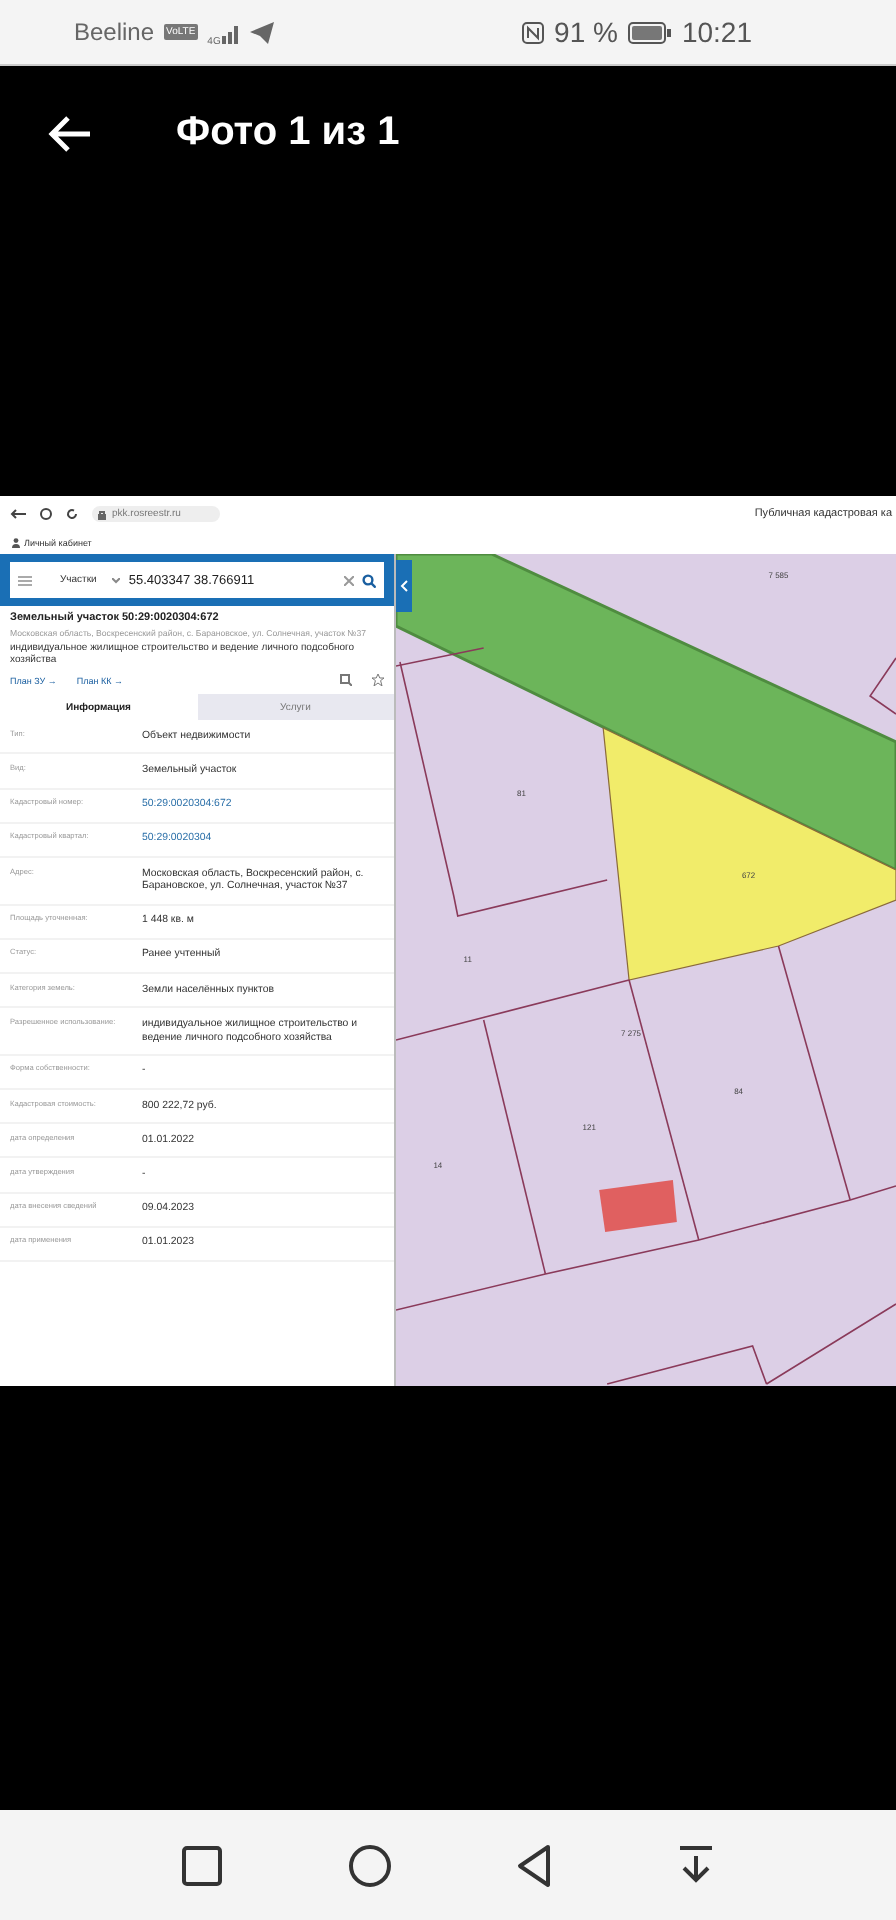 The height and width of the screenshot is (1920, 896). What do you see at coordinates (649, 32) in the screenshot?
I see `battery-icon` at bounding box center [649, 32].